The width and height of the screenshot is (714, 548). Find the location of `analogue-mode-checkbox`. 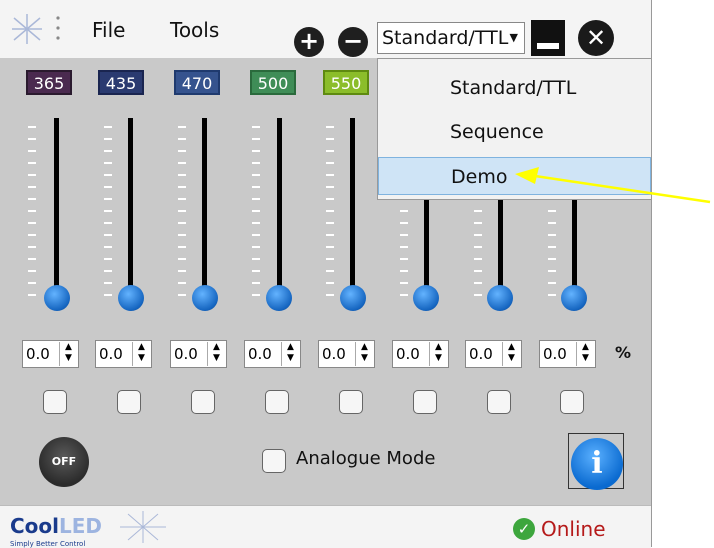

analogue-mode-checkbox is located at coordinates (274, 461).